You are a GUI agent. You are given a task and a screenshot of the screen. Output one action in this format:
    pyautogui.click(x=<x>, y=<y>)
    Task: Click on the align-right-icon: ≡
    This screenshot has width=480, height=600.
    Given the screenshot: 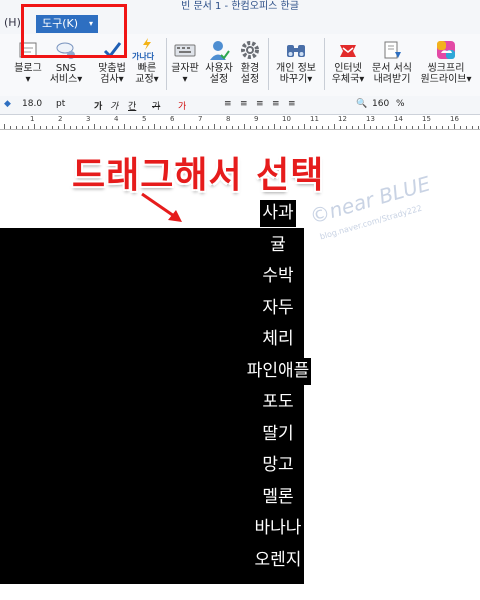 What is the action you would take?
    pyautogui.click(x=260, y=104)
    